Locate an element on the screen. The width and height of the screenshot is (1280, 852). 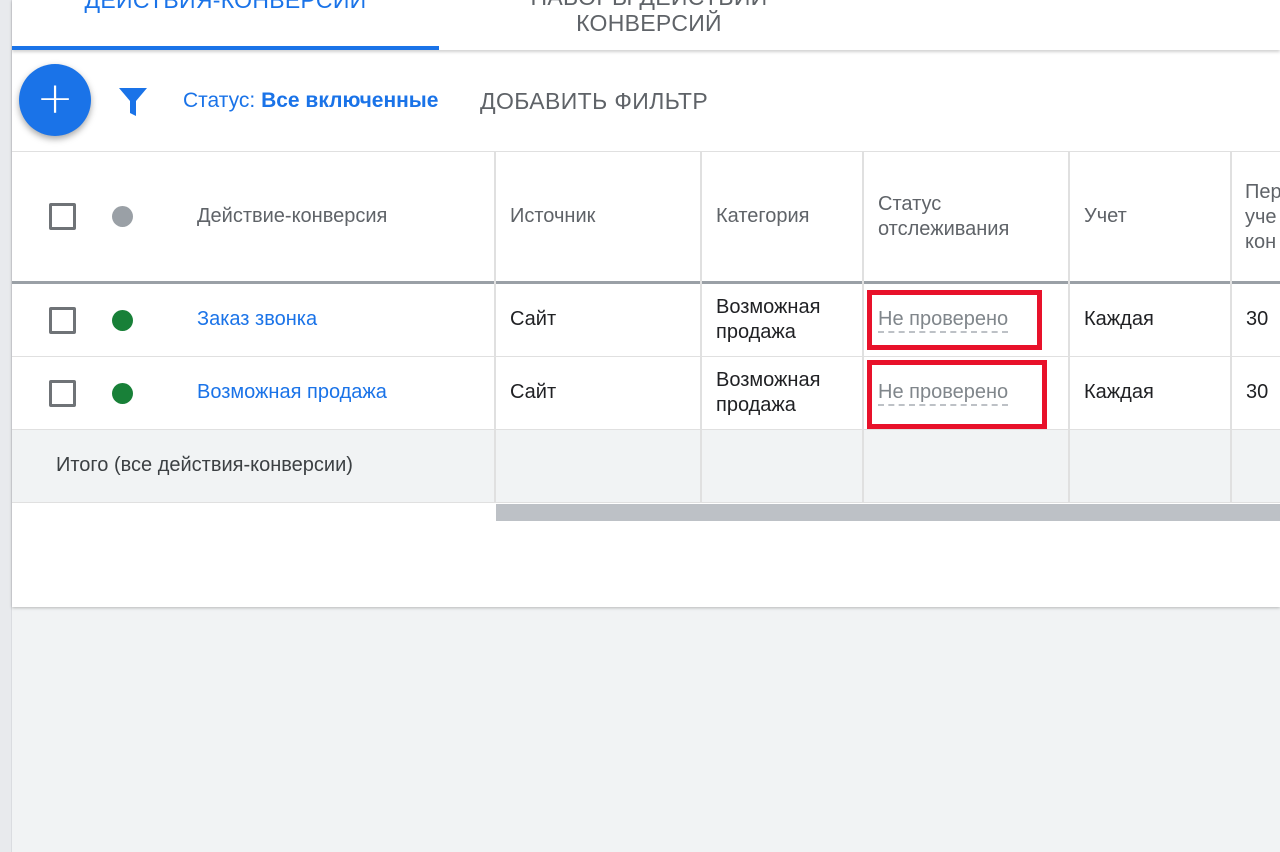
tab-conversion-actions: ДЕЙСТВИЯ-КОНВЕРСИИ is located at coordinates (225, 25).